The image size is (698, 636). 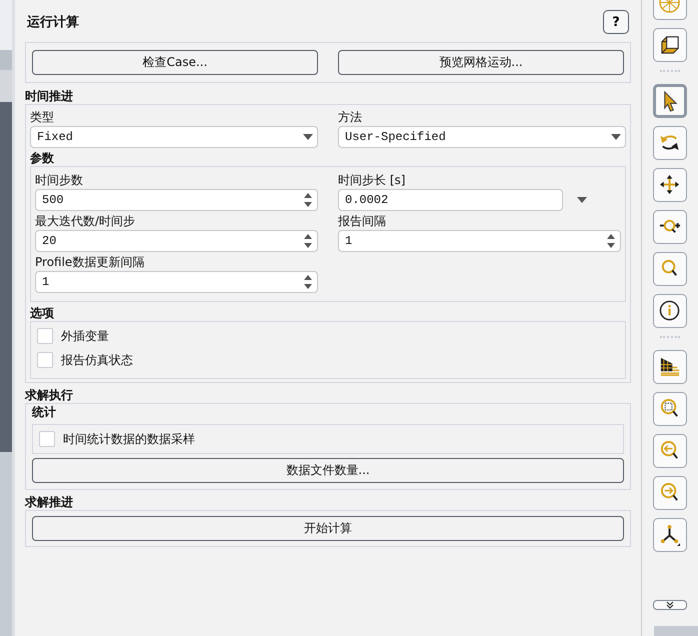 I want to click on field-label: 方法, so click(x=350, y=117).